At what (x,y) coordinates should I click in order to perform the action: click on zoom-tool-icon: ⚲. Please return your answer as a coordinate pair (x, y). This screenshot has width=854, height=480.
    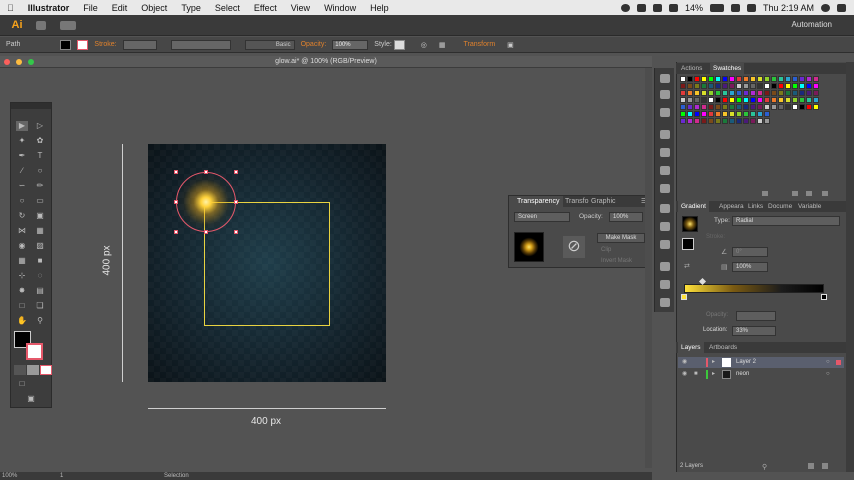
    Looking at the image, I should click on (40, 321).